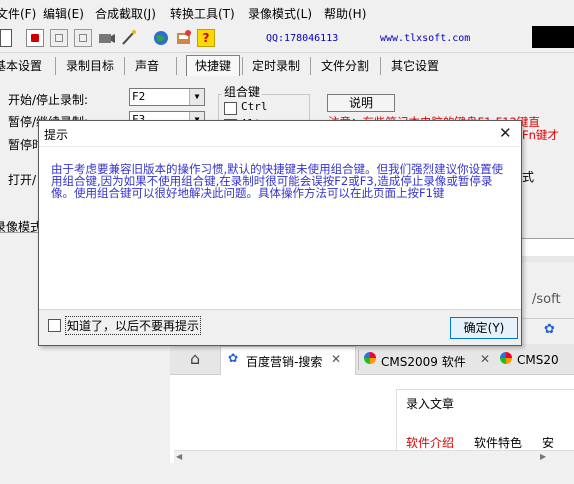 The height and width of the screenshot is (484, 574). I want to click on menu-compose: 合成截取(J), so click(125, 13).